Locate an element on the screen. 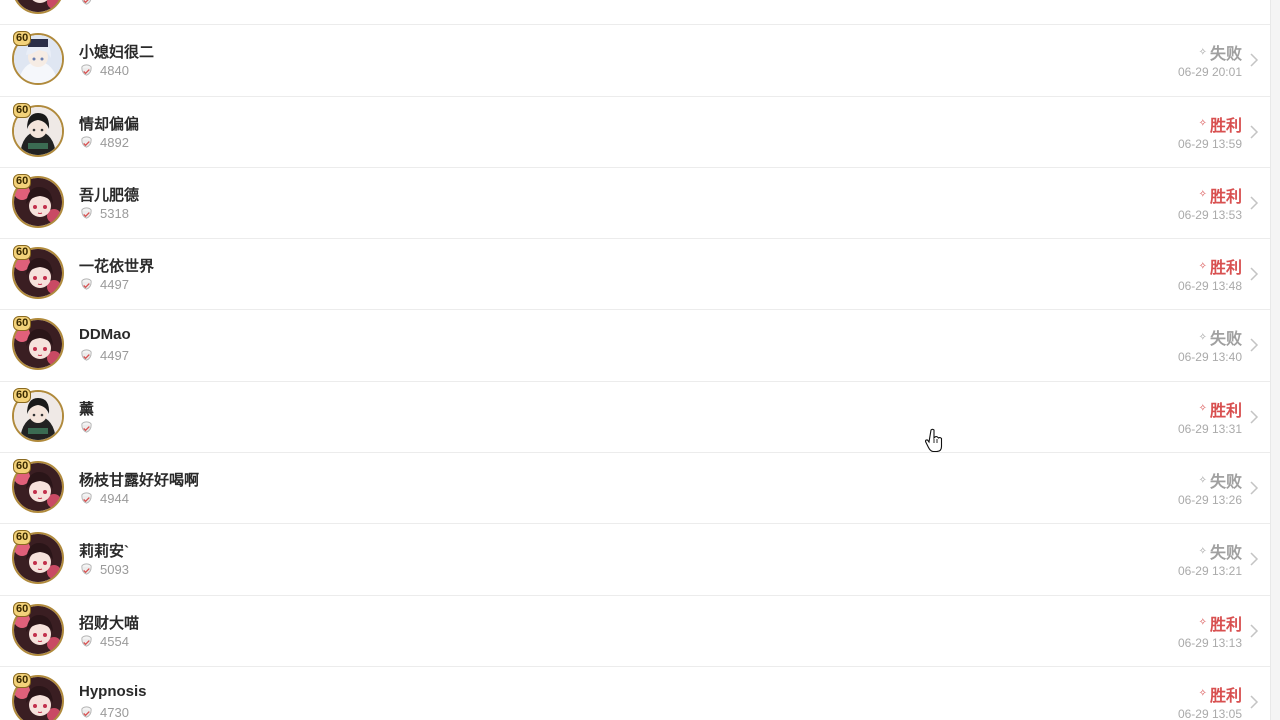 Image resolution: width=1280 pixels, height=720 pixels. opponent-score: 5093 is located at coordinates (104, 569).